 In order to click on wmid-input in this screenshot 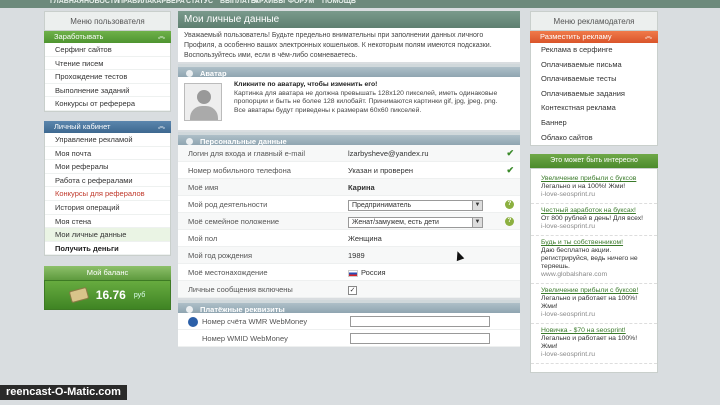, I will do `click(420, 338)`.